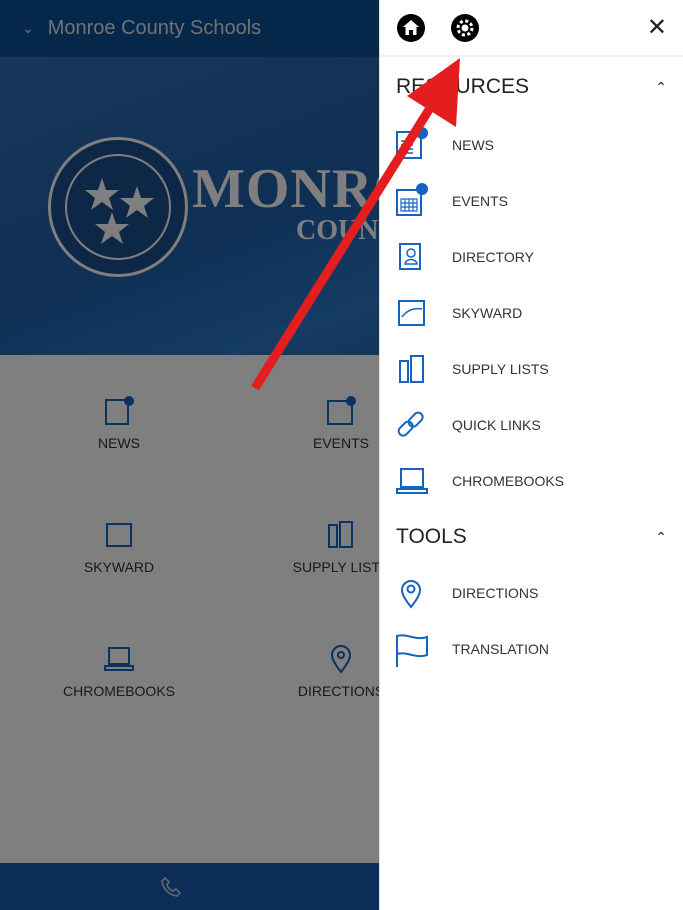 This screenshot has height=910, width=683. What do you see at coordinates (531, 537) in the screenshot?
I see `section-tools-header: TOOLS ⌃` at bounding box center [531, 537].